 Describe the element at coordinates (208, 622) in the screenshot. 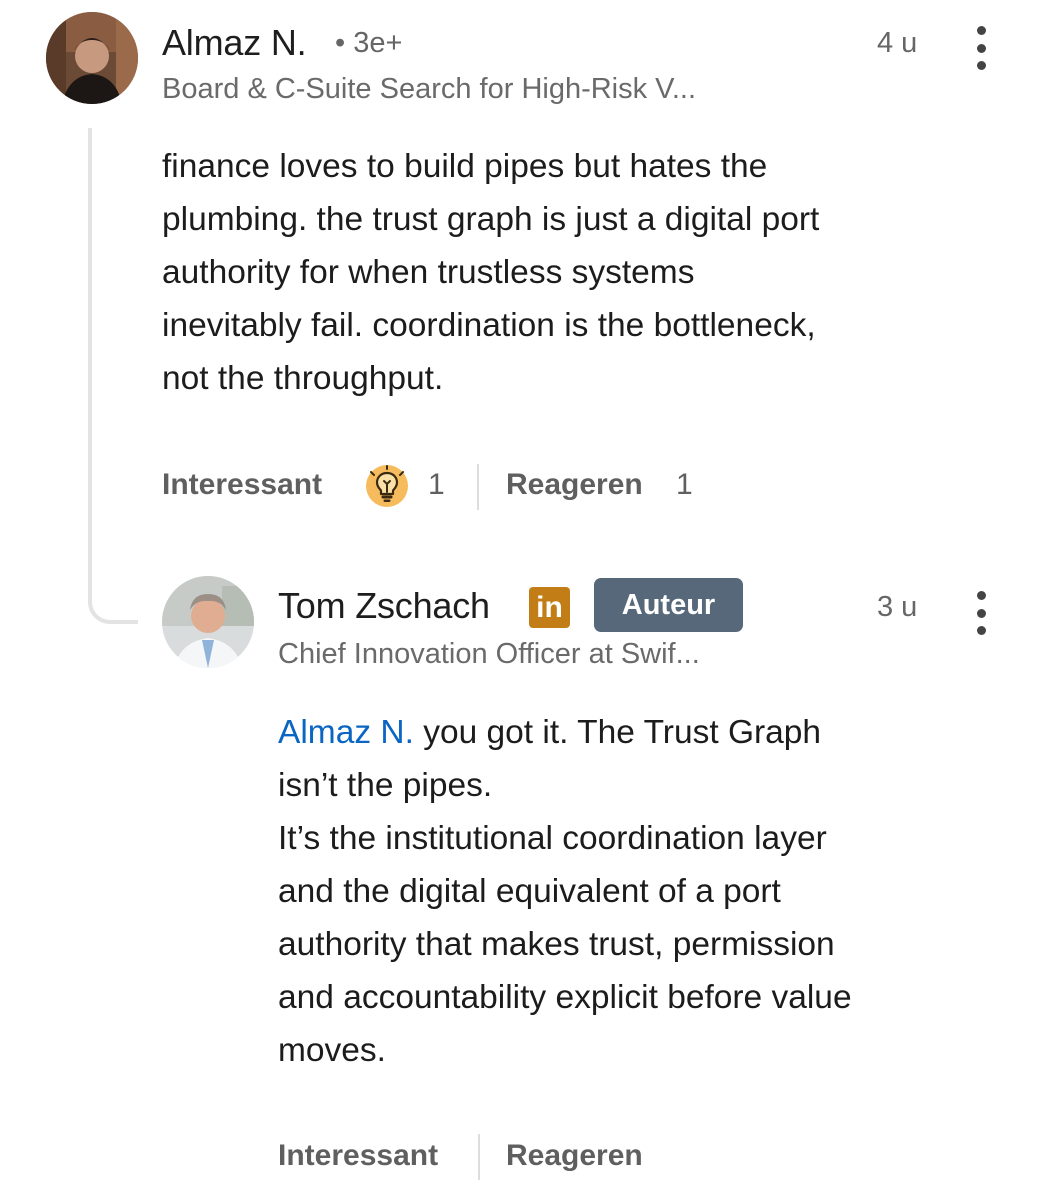

I see `avatar-tom` at that location.